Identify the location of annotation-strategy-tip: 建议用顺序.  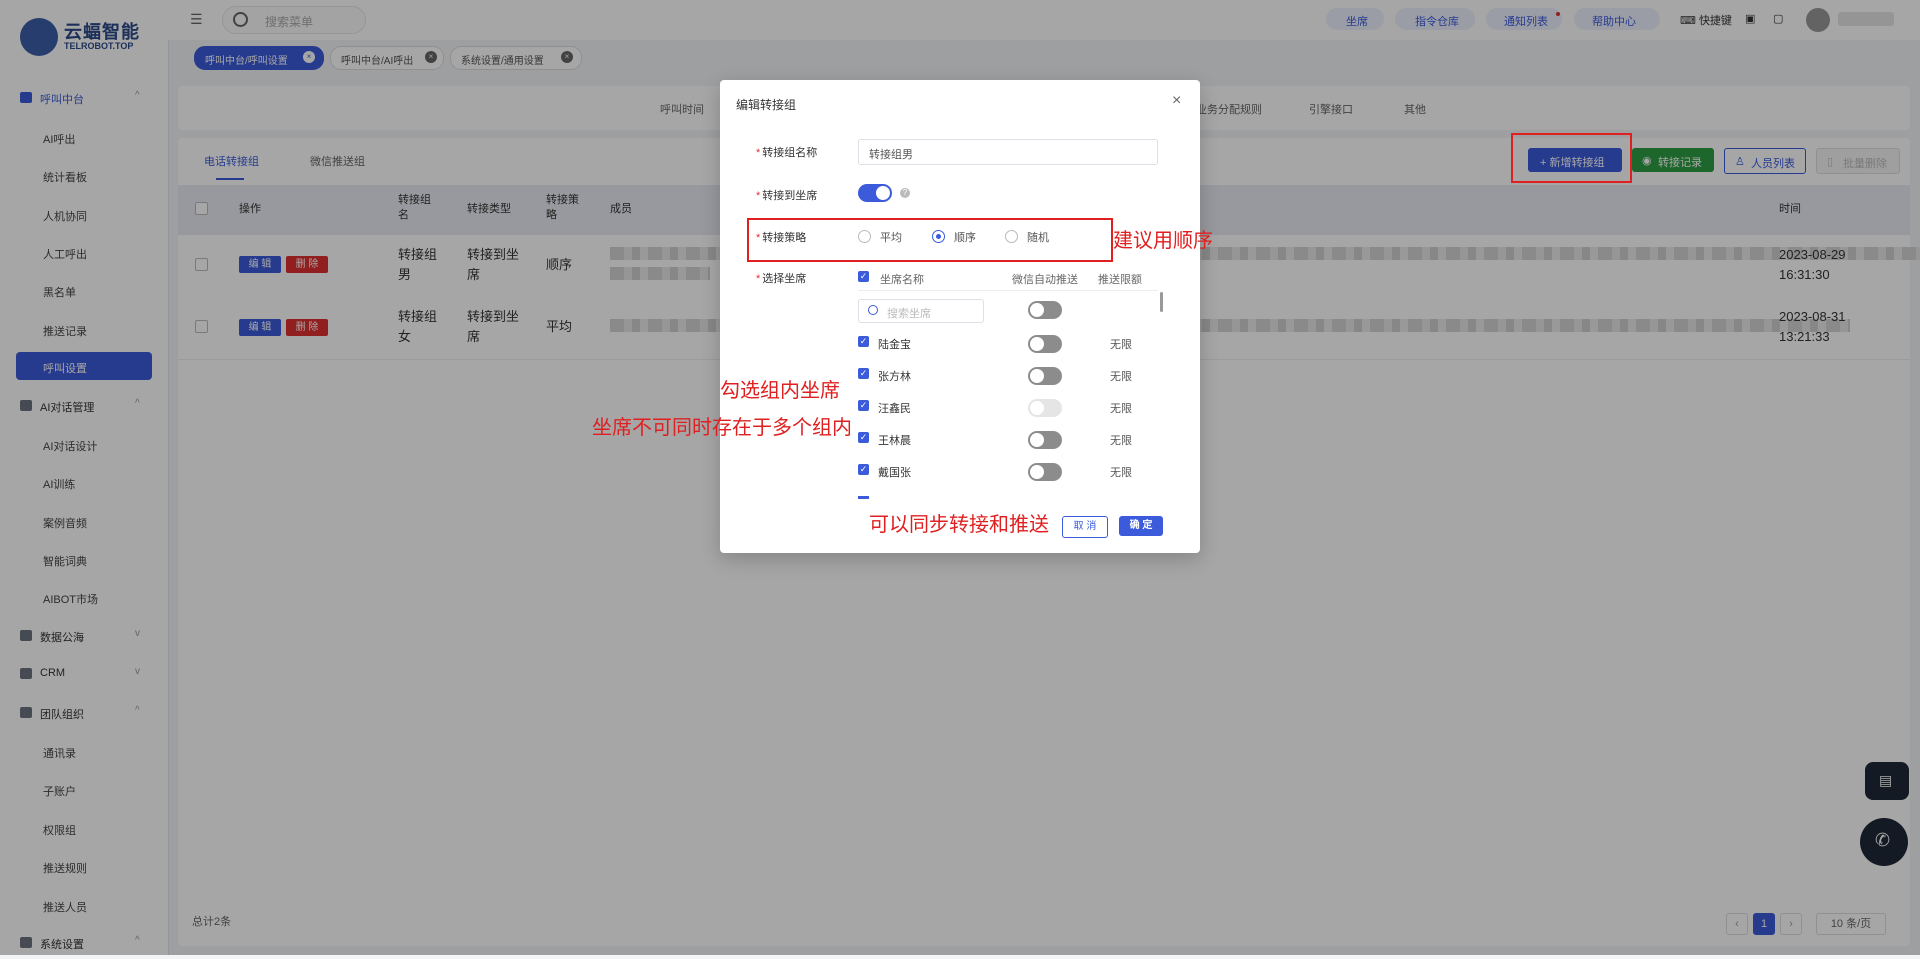
(1163, 241).